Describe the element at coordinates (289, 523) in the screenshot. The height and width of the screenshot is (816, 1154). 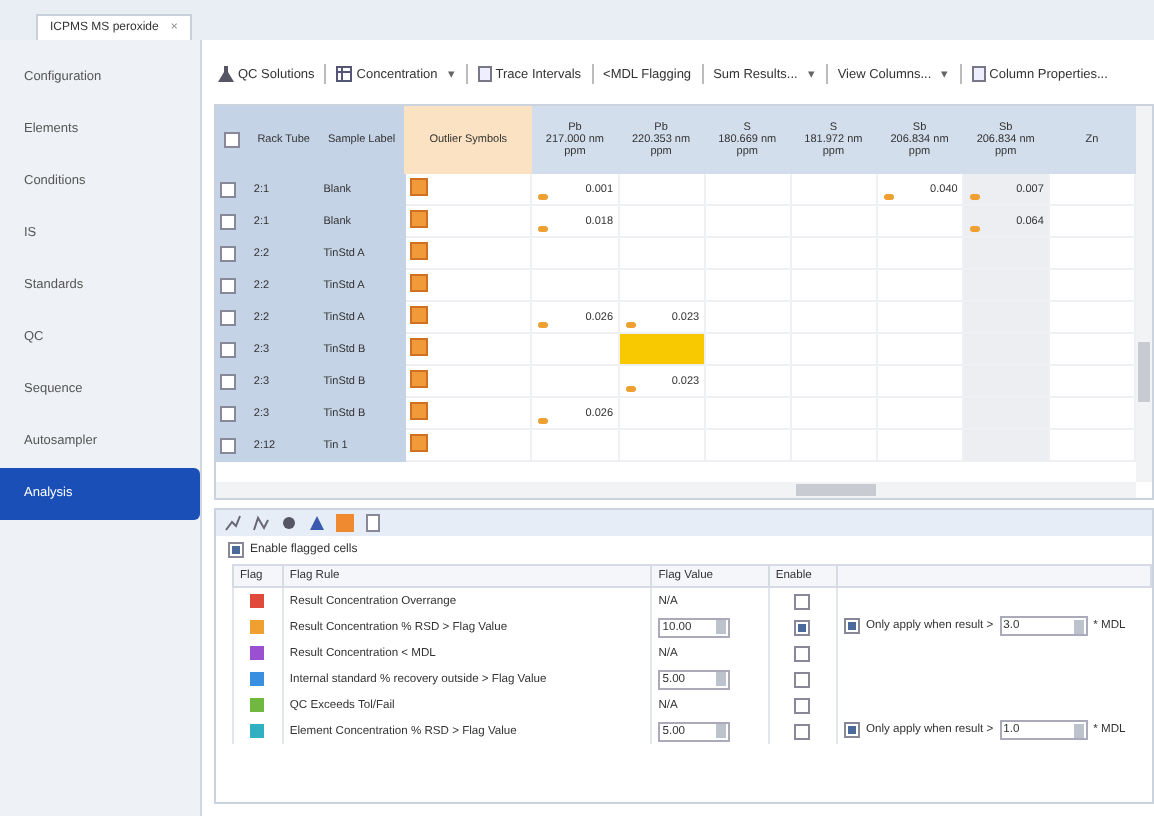
I see `circle-icon` at that location.